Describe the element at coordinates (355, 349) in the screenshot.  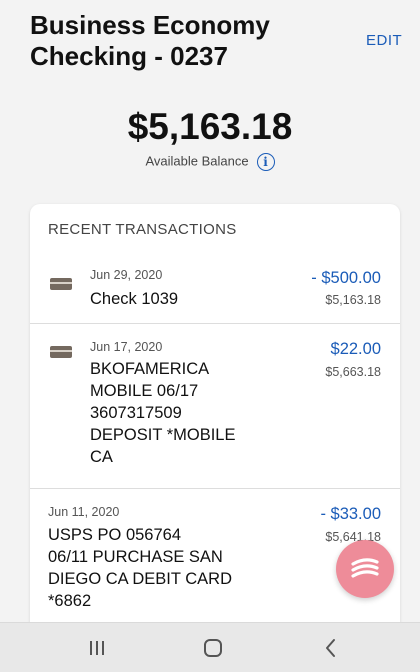
I see `transaction-amount: $22.00` at that location.